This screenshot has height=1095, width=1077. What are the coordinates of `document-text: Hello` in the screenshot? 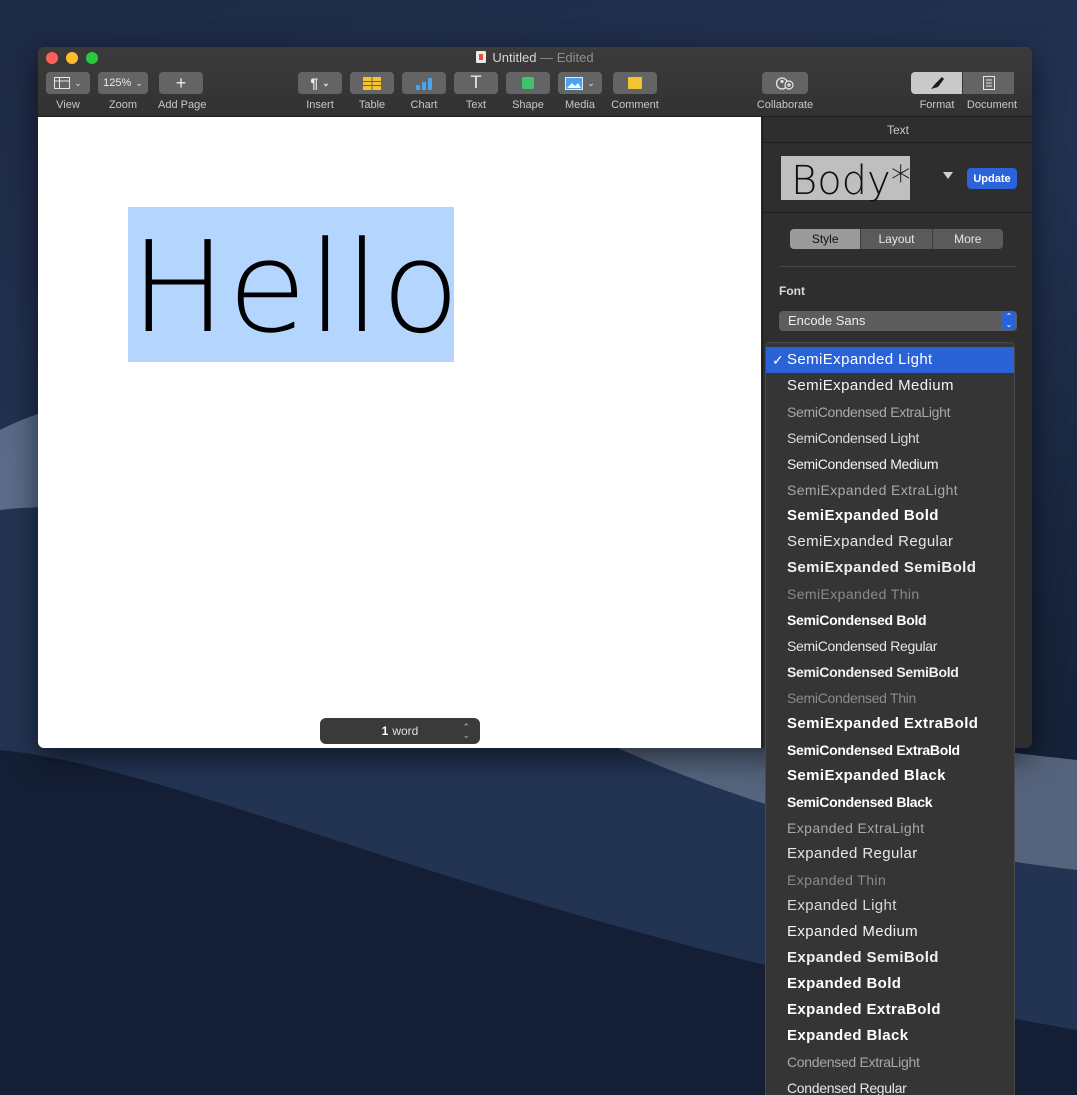 It's located at (295, 288).